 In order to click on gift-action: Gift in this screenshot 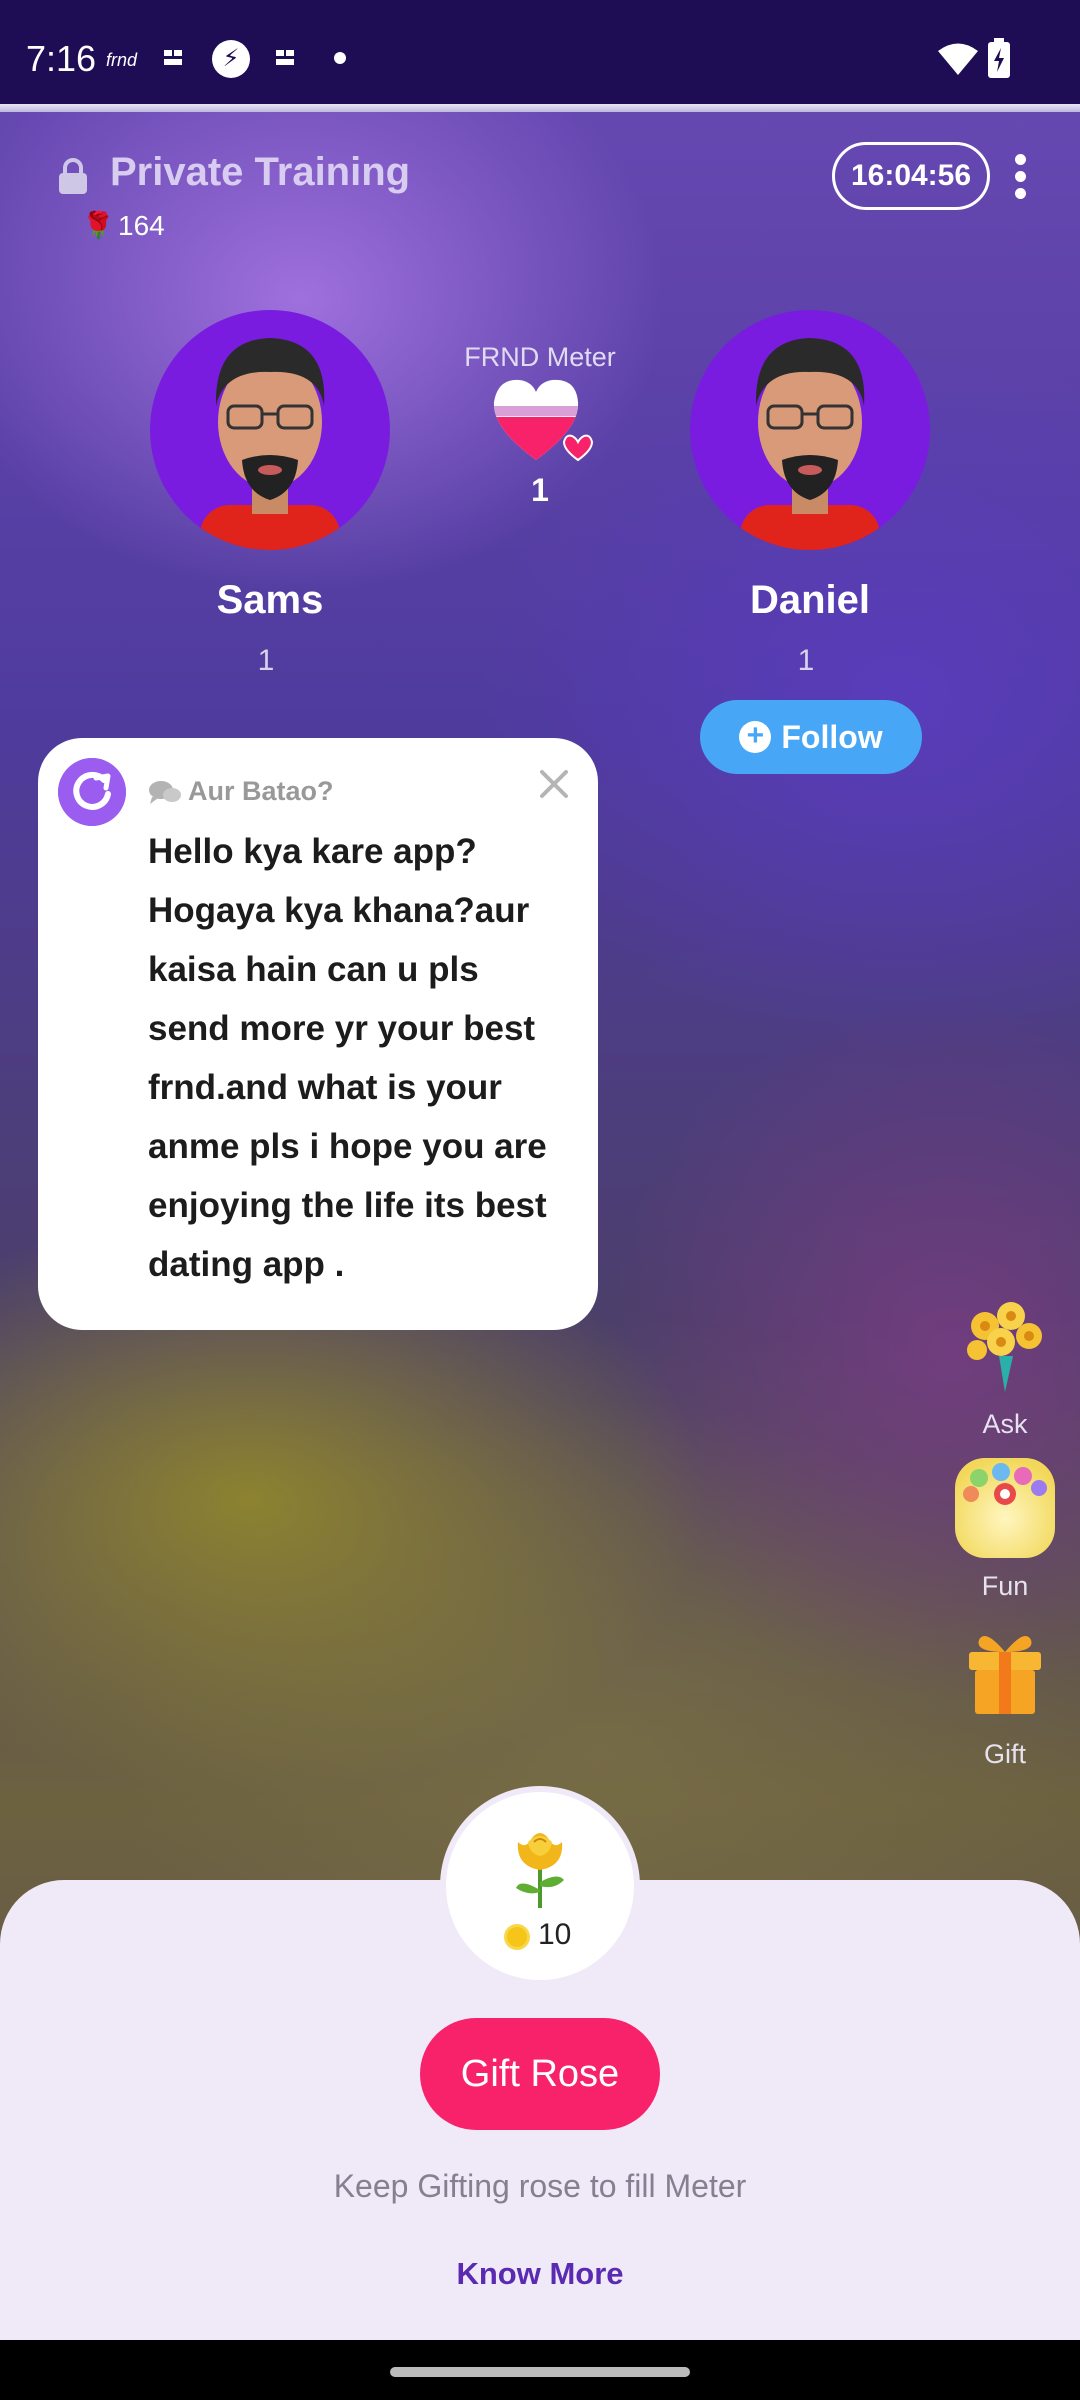, I will do `click(1005, 1698)`.